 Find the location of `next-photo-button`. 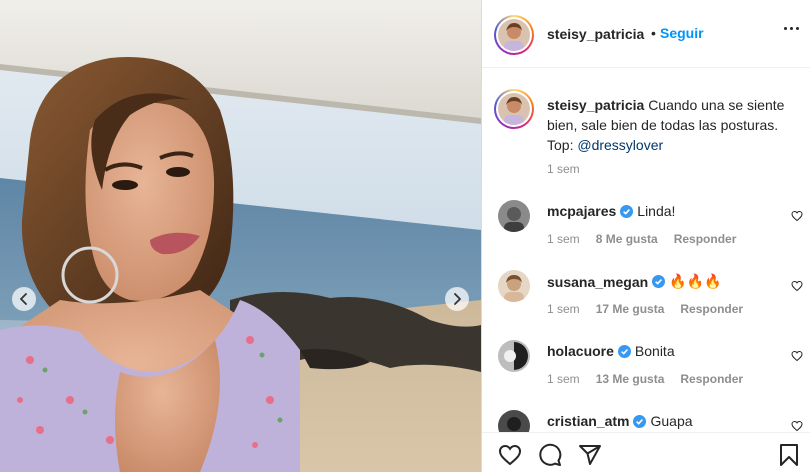

next-photo-button is located at coordinates (457, 299).